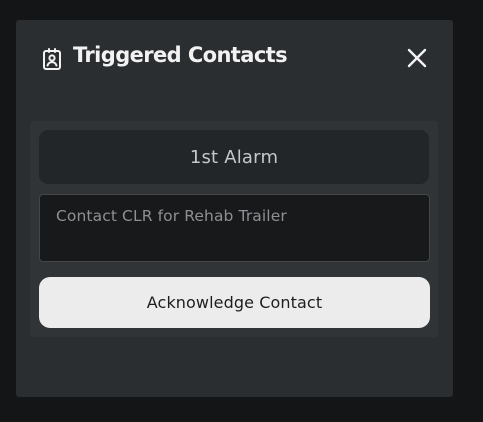  I want to click on contact-badge-icon, so click(52, 59).